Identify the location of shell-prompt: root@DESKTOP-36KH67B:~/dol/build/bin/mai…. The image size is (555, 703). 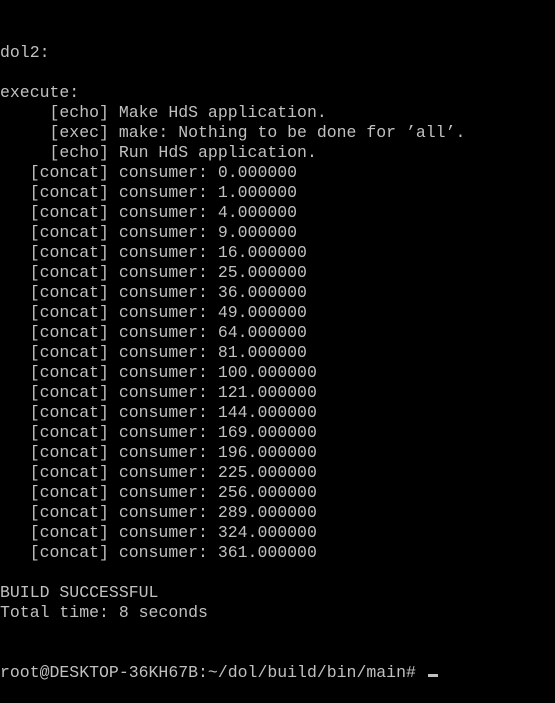
(213, 672).